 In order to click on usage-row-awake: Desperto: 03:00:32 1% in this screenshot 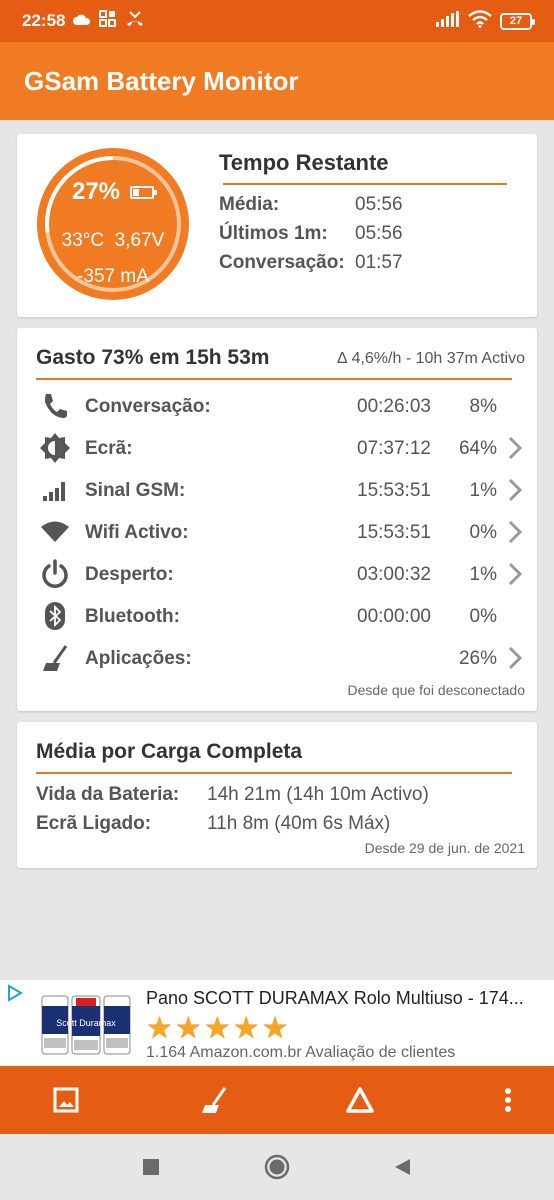, I will do `click(277, 577)`.